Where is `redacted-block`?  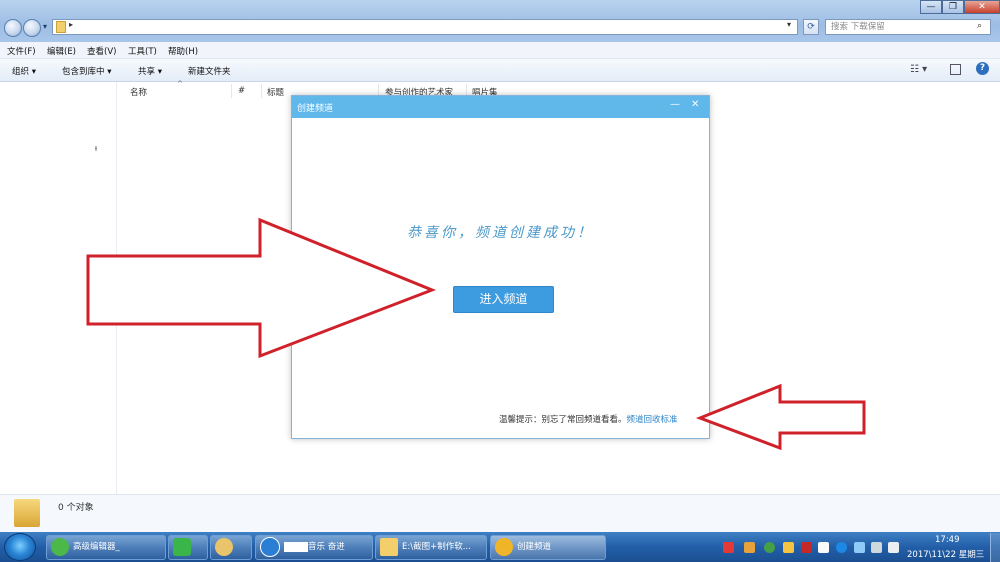 redacted-block is located at coordinates (296, 546).